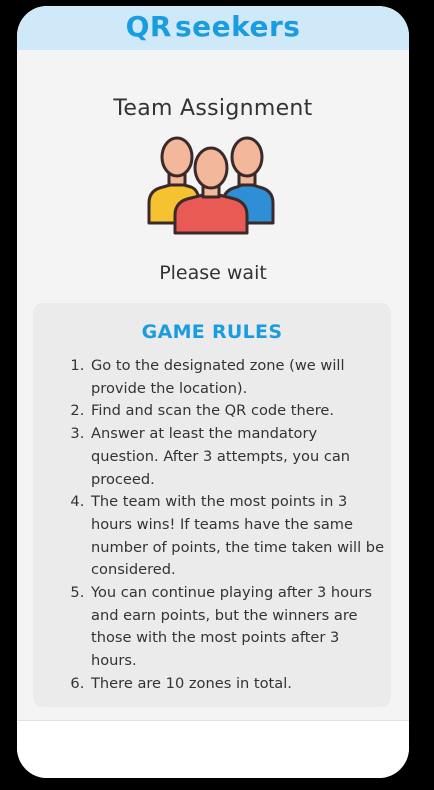 The width and height of the screenshot is (434, 790). Describe the element at coordinates (237, 26) in the screenshot. I see `logo-seekers: seekers` at that location.